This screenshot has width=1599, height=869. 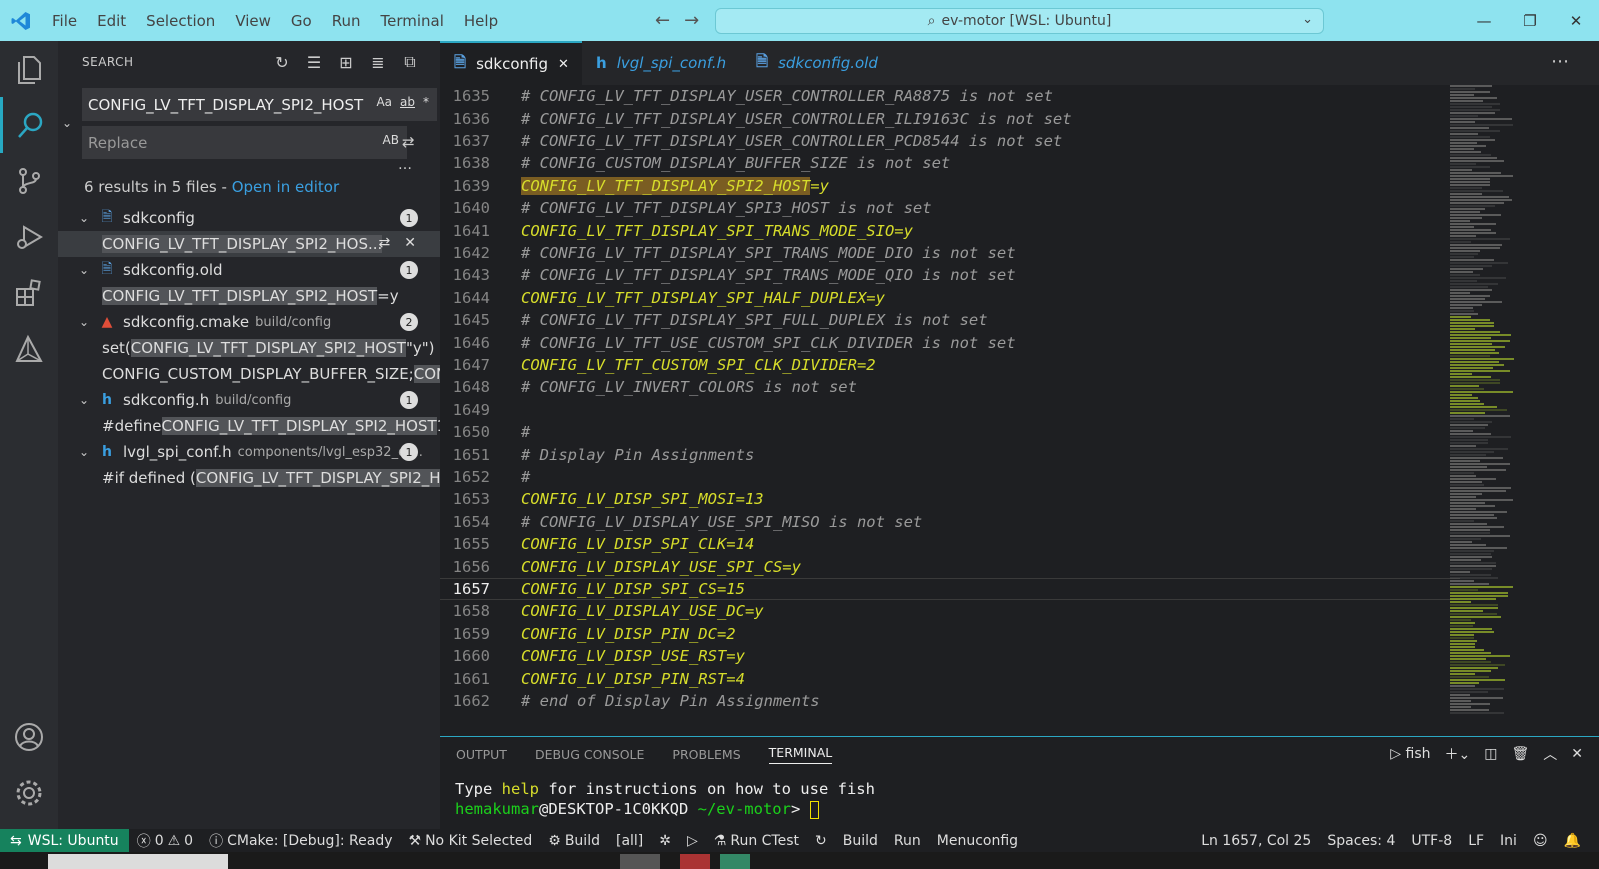 I want to click on split-terminal-icon: ◫, so click(x=1490, y=754).